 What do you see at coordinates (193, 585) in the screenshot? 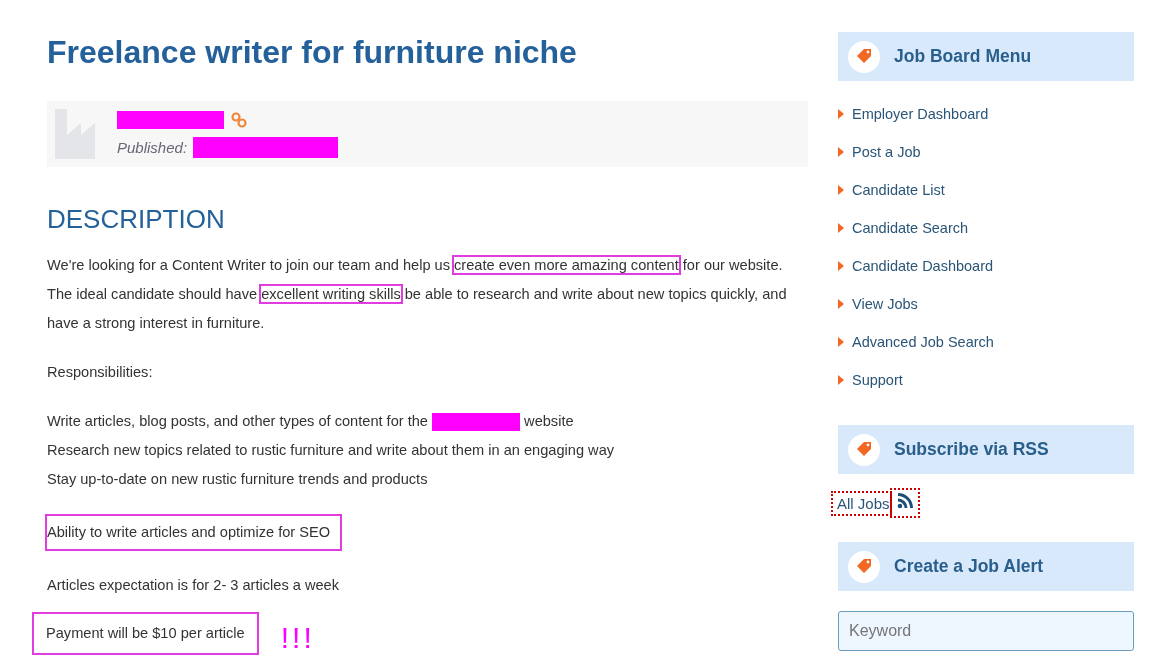
I see `paragraph: Articles expectation is for 2- 3 articles a week` at bounding box center [193, 585].